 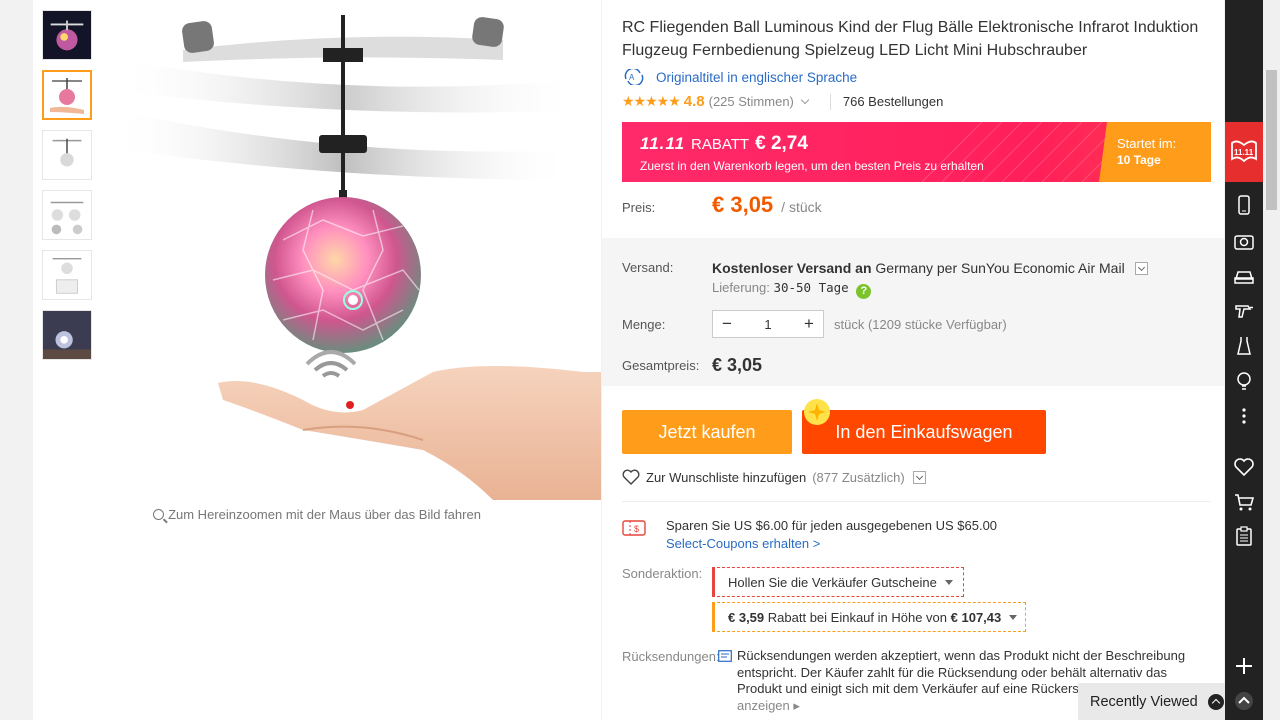 I want to click on total-label: Gesamtpreis:, so click(x=661, y=365).